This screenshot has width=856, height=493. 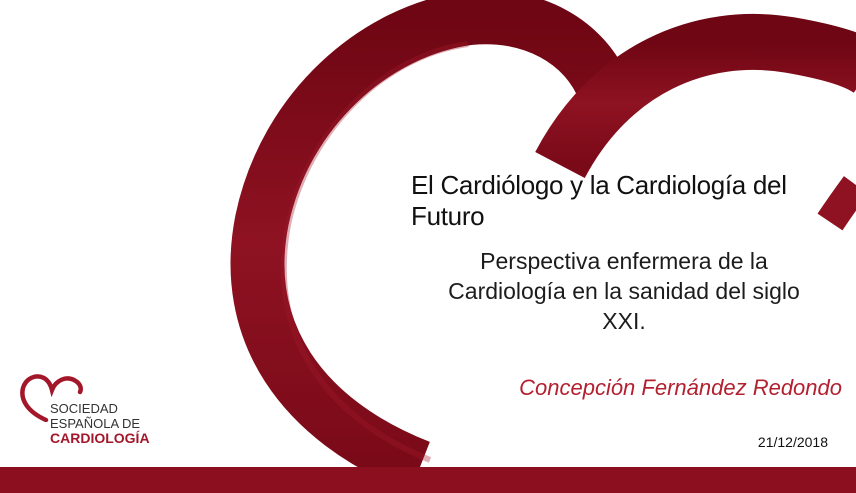 I want to click on subtitle-line: Cardiología en la sanidad del siglo, so click(x=624, y=291).